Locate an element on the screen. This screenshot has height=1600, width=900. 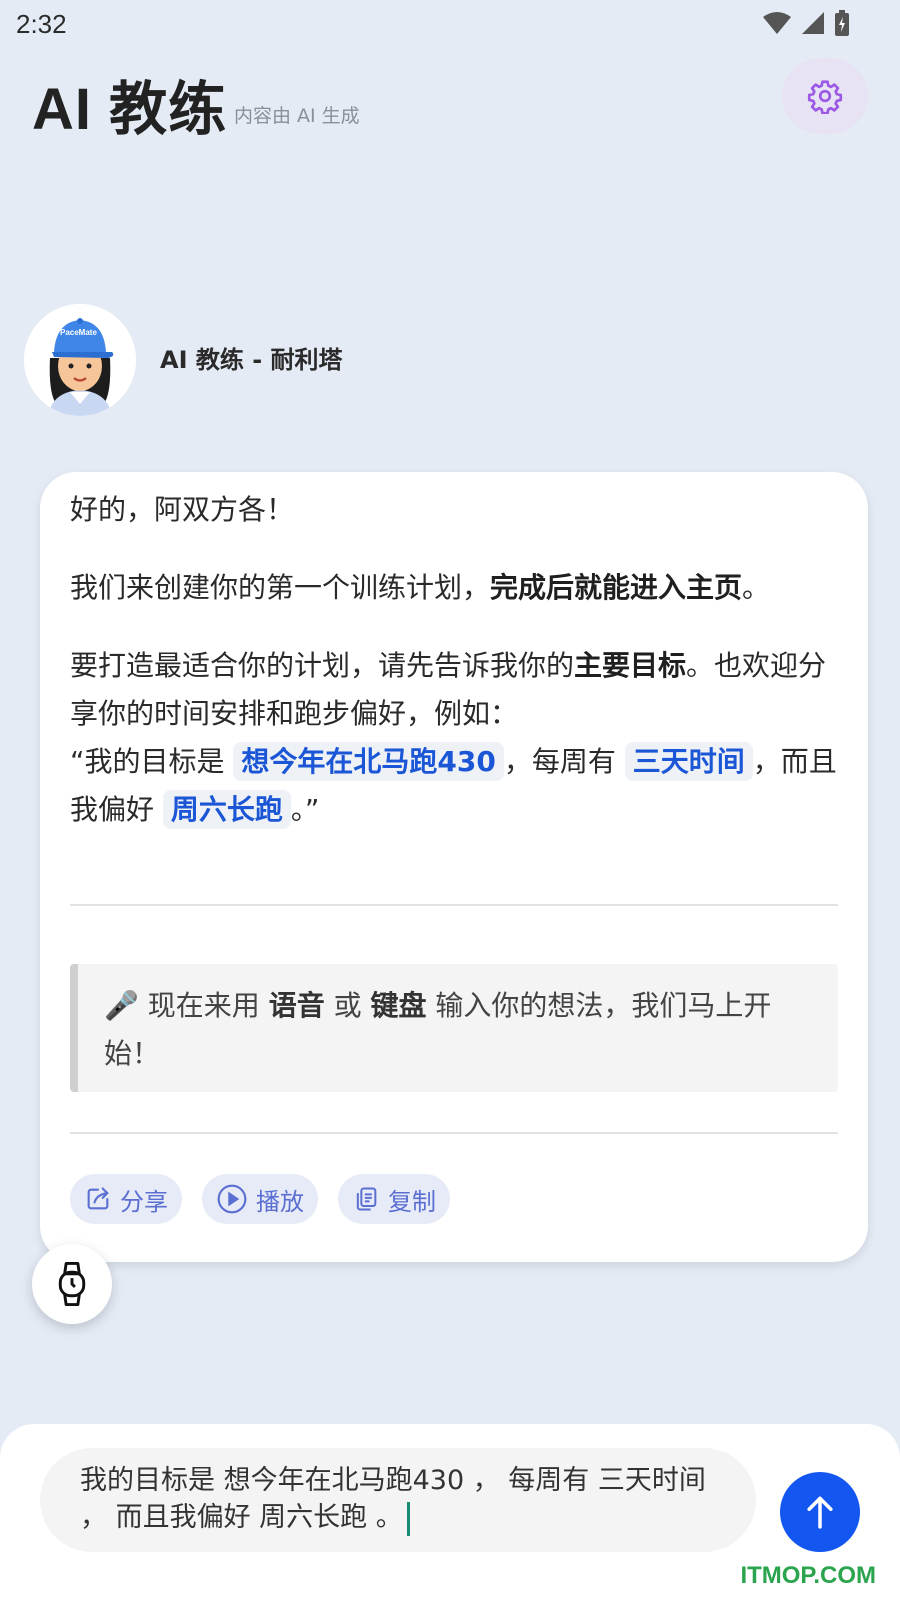
intro-text: 我们来创建你的第一个训练计划， is located at coordinates (280, 587).